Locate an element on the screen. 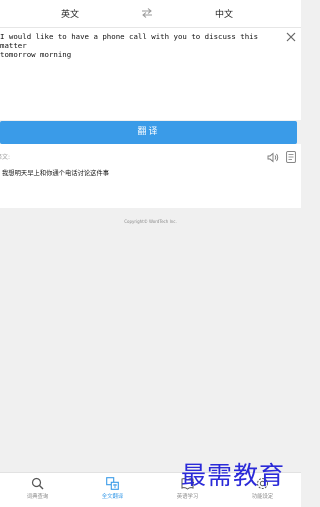 This screenshot has height=507, width=320. tab-label: 英语学习 is located at coordinates (187, 497).